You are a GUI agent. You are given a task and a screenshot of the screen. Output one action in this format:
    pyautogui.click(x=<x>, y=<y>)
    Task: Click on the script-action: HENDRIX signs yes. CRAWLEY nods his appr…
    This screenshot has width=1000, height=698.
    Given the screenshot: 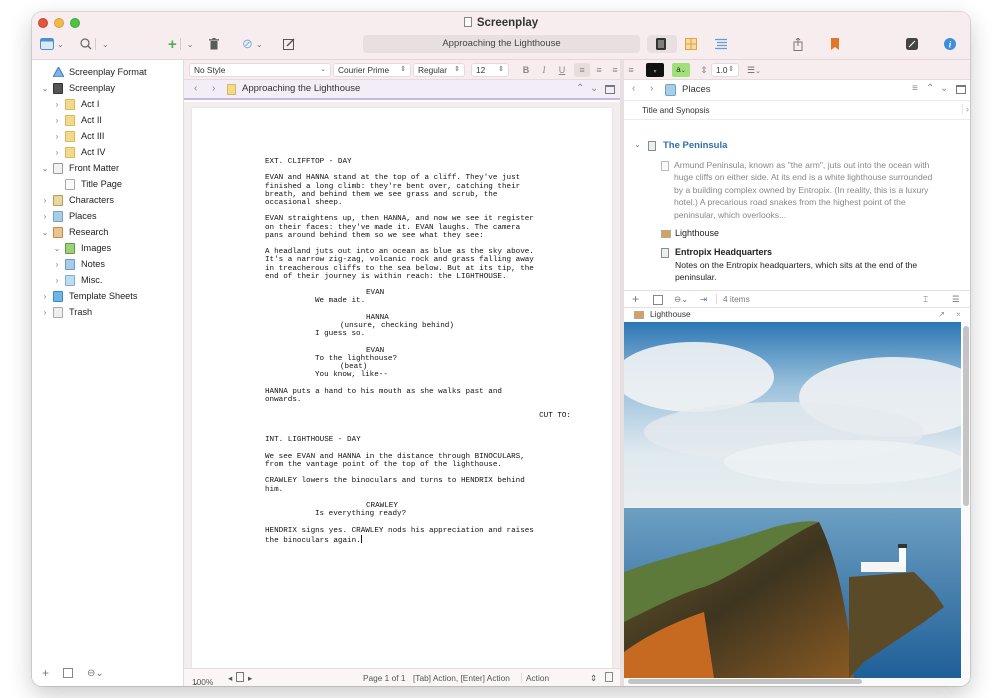 What is the action you would take?
    pyautogui.click(x=425, y=536)
    